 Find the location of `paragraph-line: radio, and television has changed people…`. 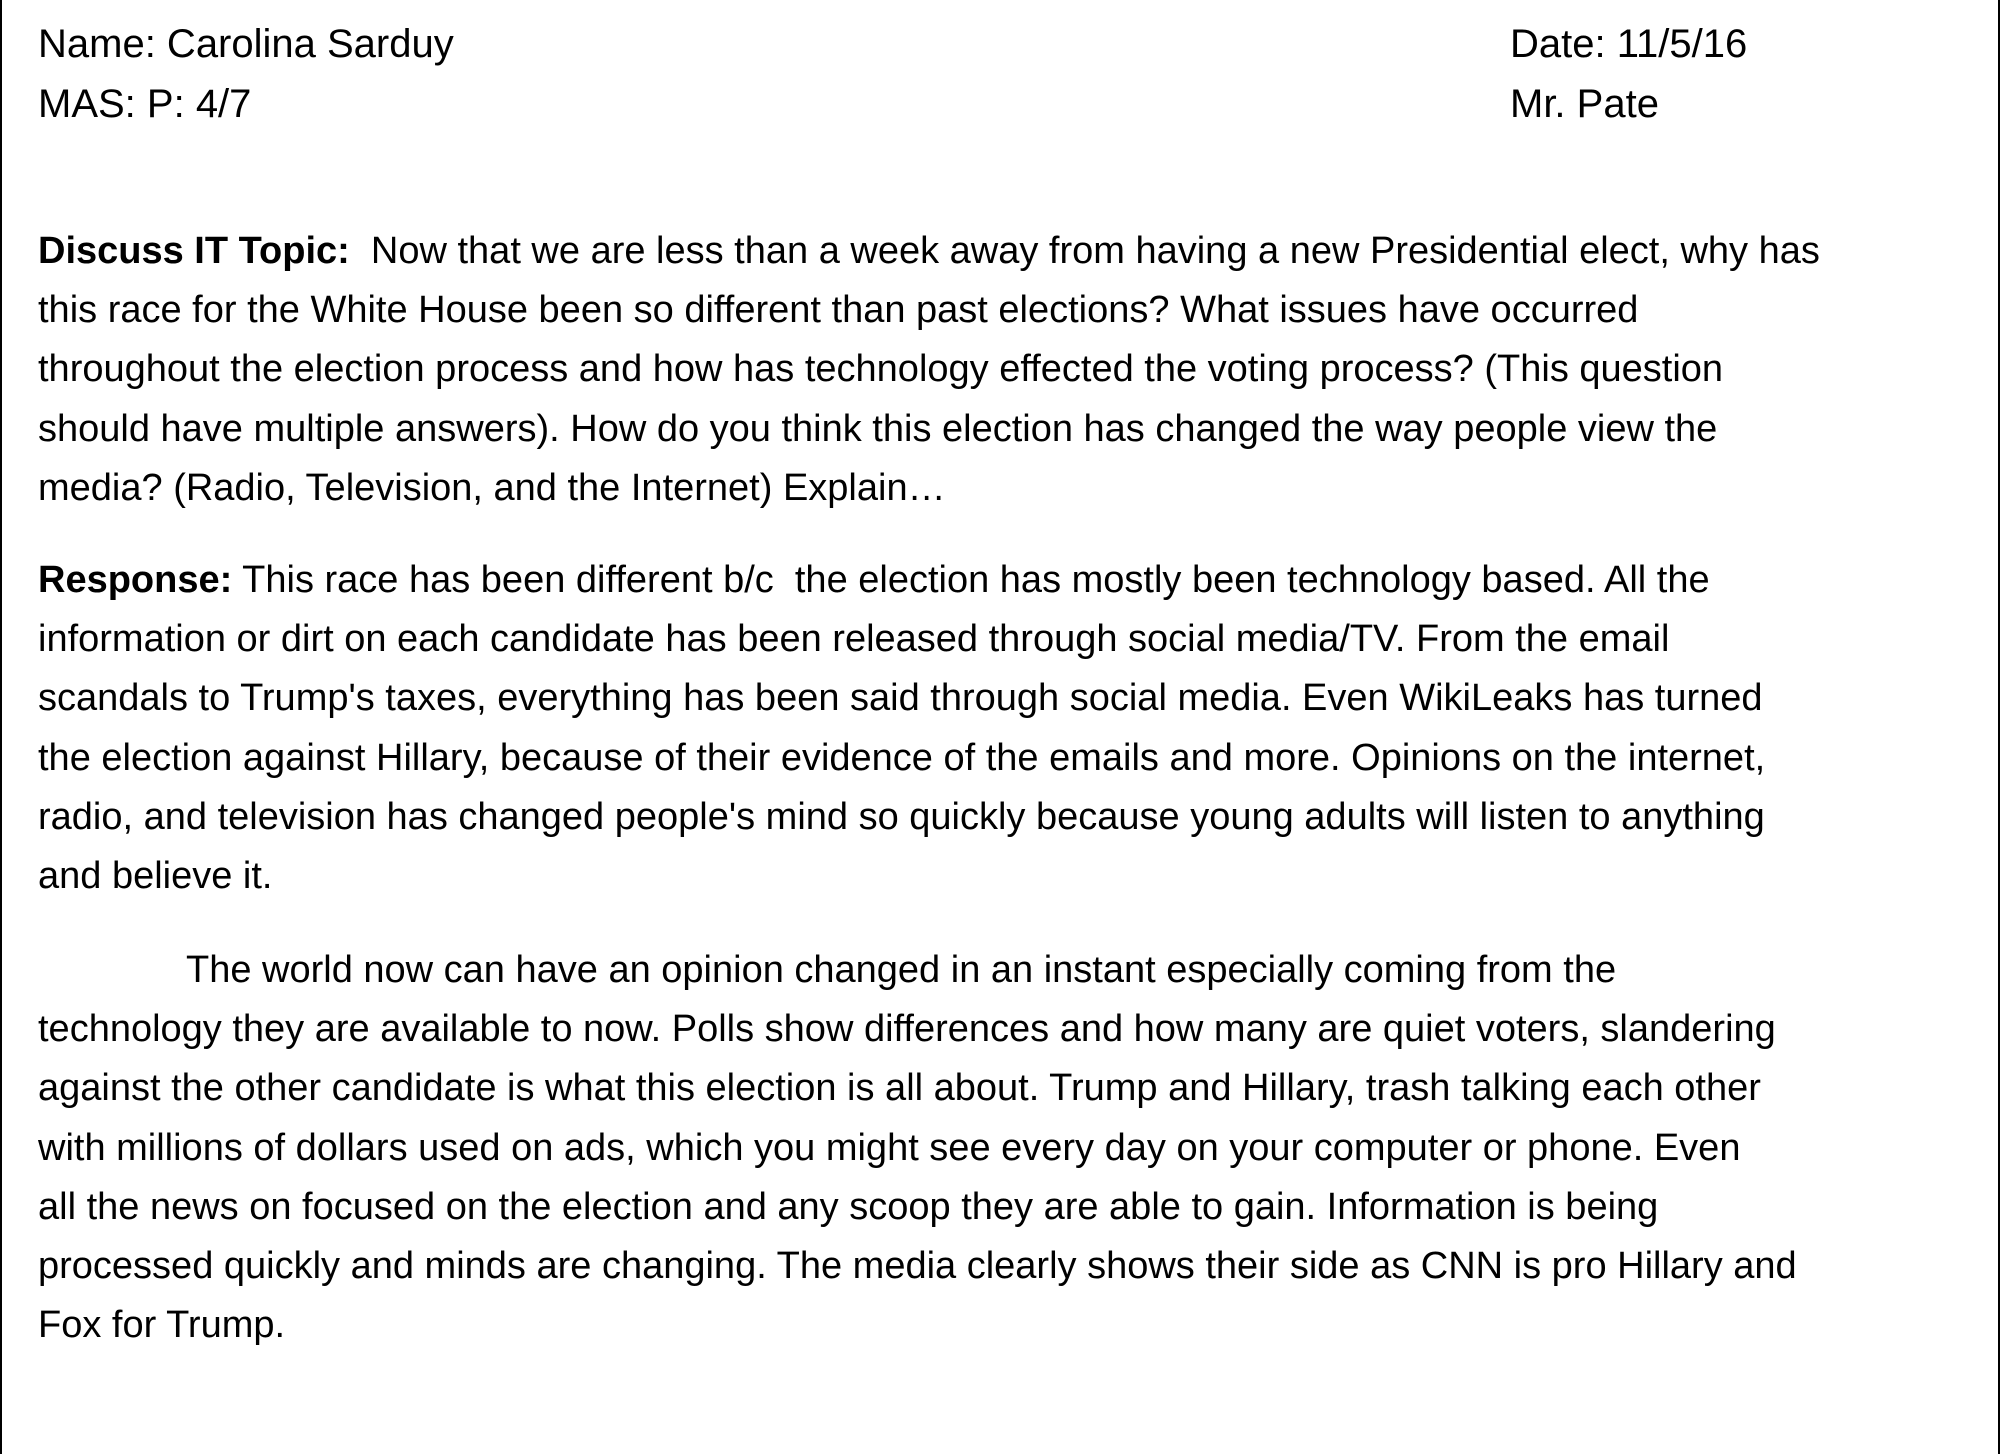

paragraph-line: radio, and television has changed people… is located at coordinates (901, 816).